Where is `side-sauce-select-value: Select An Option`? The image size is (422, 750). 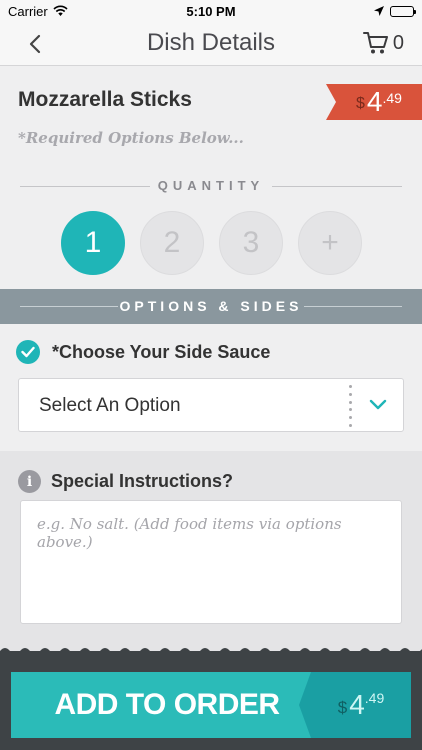
side-sauce-select-value: Select An Option is located at coordinates (110, 405).